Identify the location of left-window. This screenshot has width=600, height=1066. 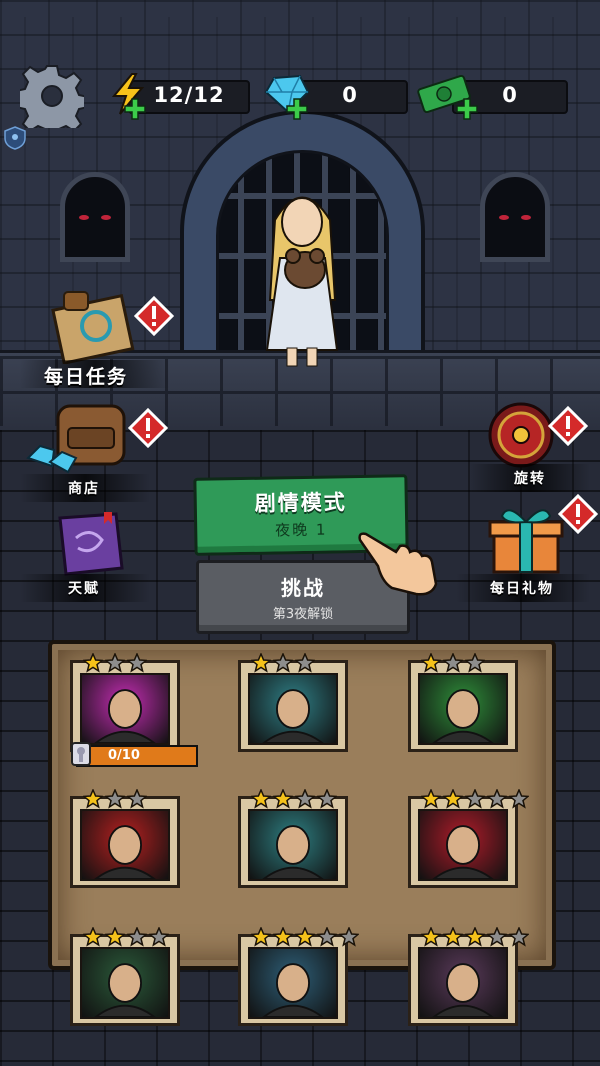
(95, 217).